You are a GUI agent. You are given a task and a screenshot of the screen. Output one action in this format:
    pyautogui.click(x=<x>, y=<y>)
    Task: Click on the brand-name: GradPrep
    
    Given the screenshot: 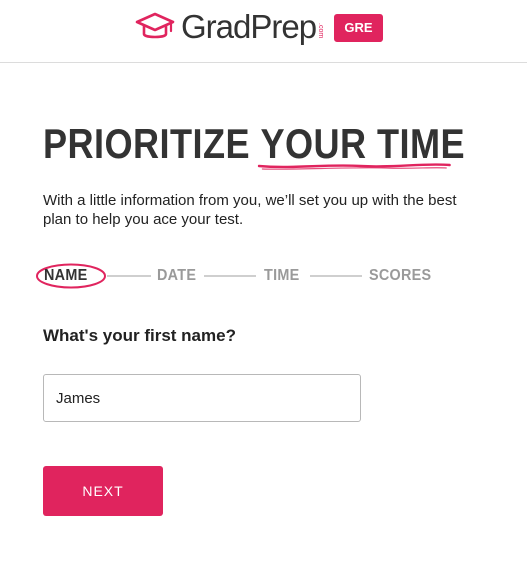 What is the action you would take?
    pyautogui.click(x=249, y=26)
    